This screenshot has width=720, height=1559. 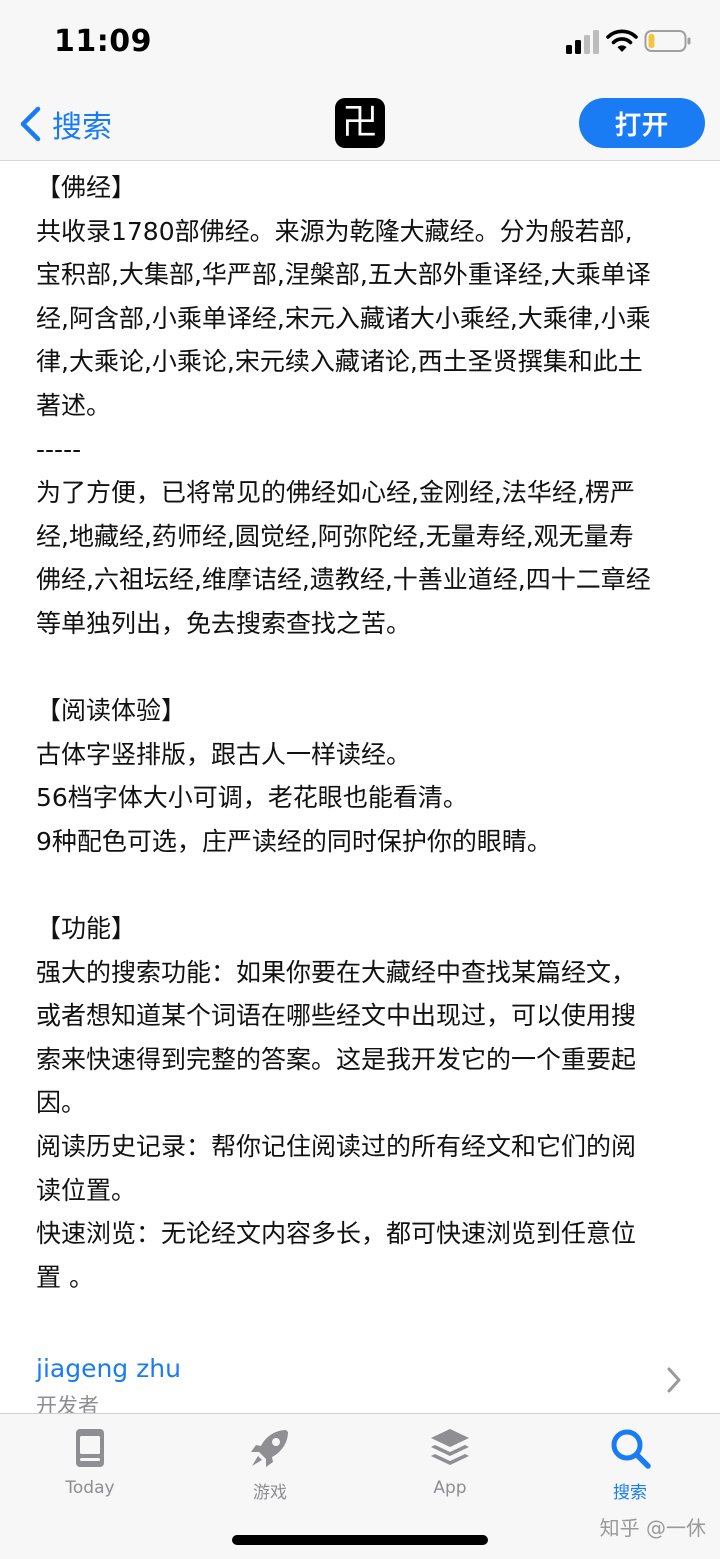 What do you see at coordinates (74, 405) in the screenshot?
I see `description-line: 著述。` at bounding box center [74, 405].